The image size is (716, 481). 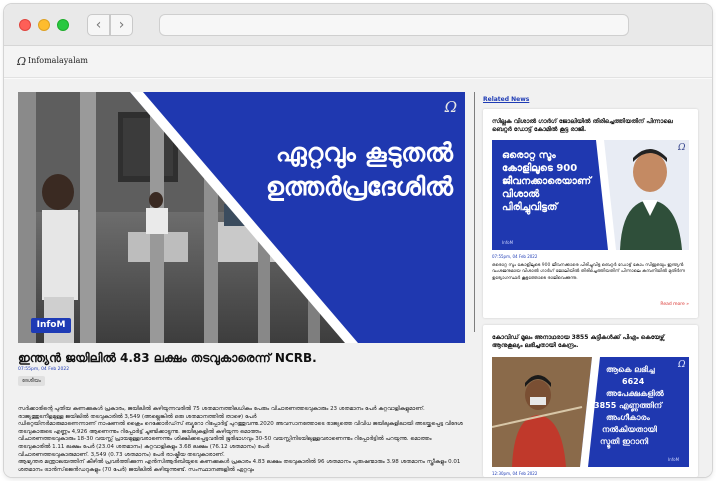 What do you see at coordinates (394, 25) in the screenshot?
I see `address-bar` at bounding box center [394, 25].